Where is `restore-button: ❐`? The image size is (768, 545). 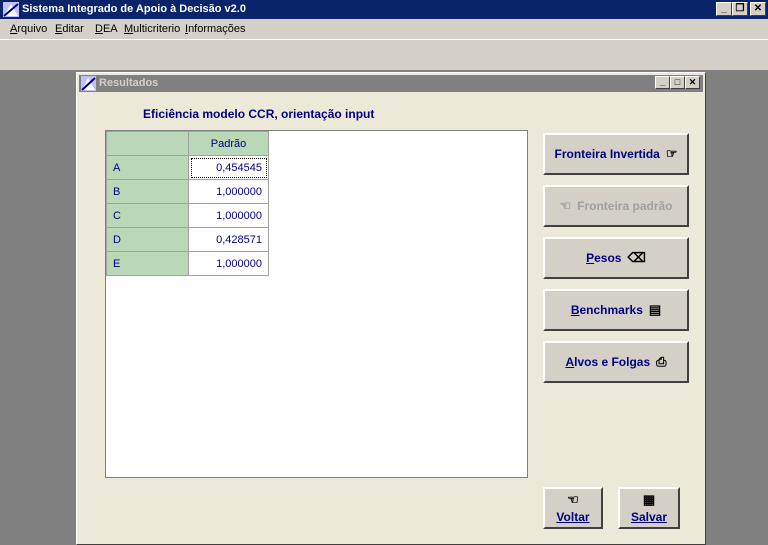 restore-button: ❐ is located at coordinates (740, 9).